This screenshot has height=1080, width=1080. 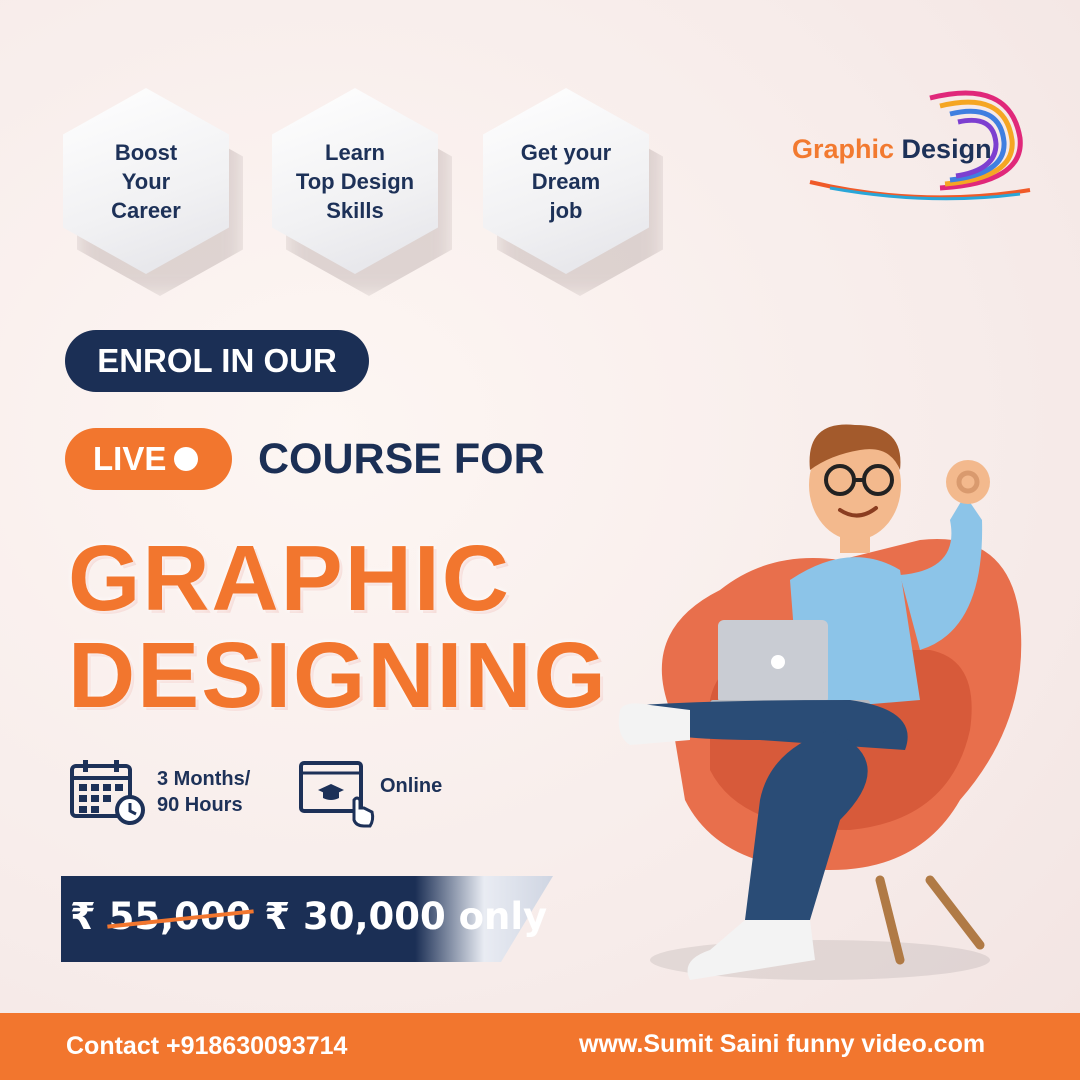 I want to click on calendar-clock-icon, so click(x=107, y=792).